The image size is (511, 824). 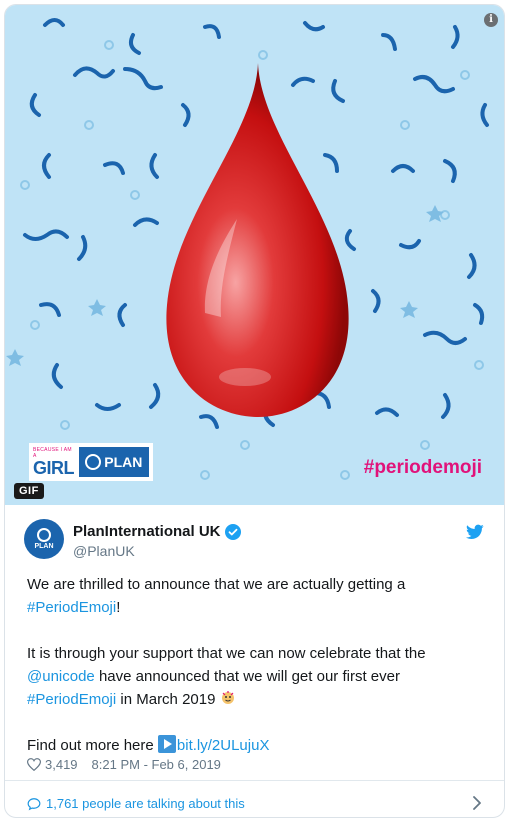 I want to click on divider, so click(x=254, y=780).